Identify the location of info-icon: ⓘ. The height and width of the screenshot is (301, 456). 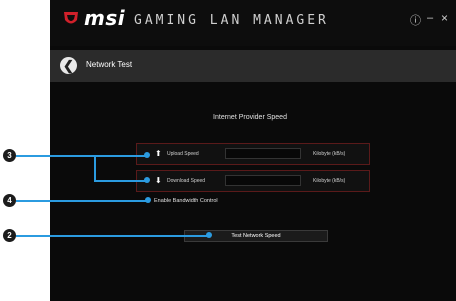
(415, 20).